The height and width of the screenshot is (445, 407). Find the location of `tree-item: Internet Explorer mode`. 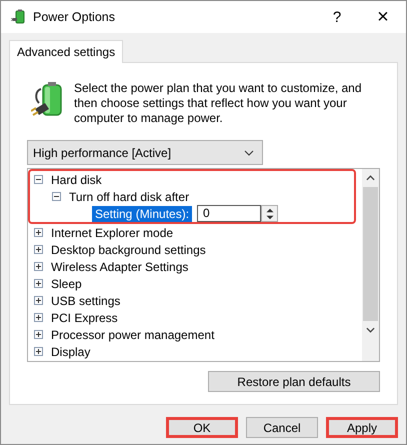

tree-item: Internet Explorer mode is located at coordinates (112, 233).